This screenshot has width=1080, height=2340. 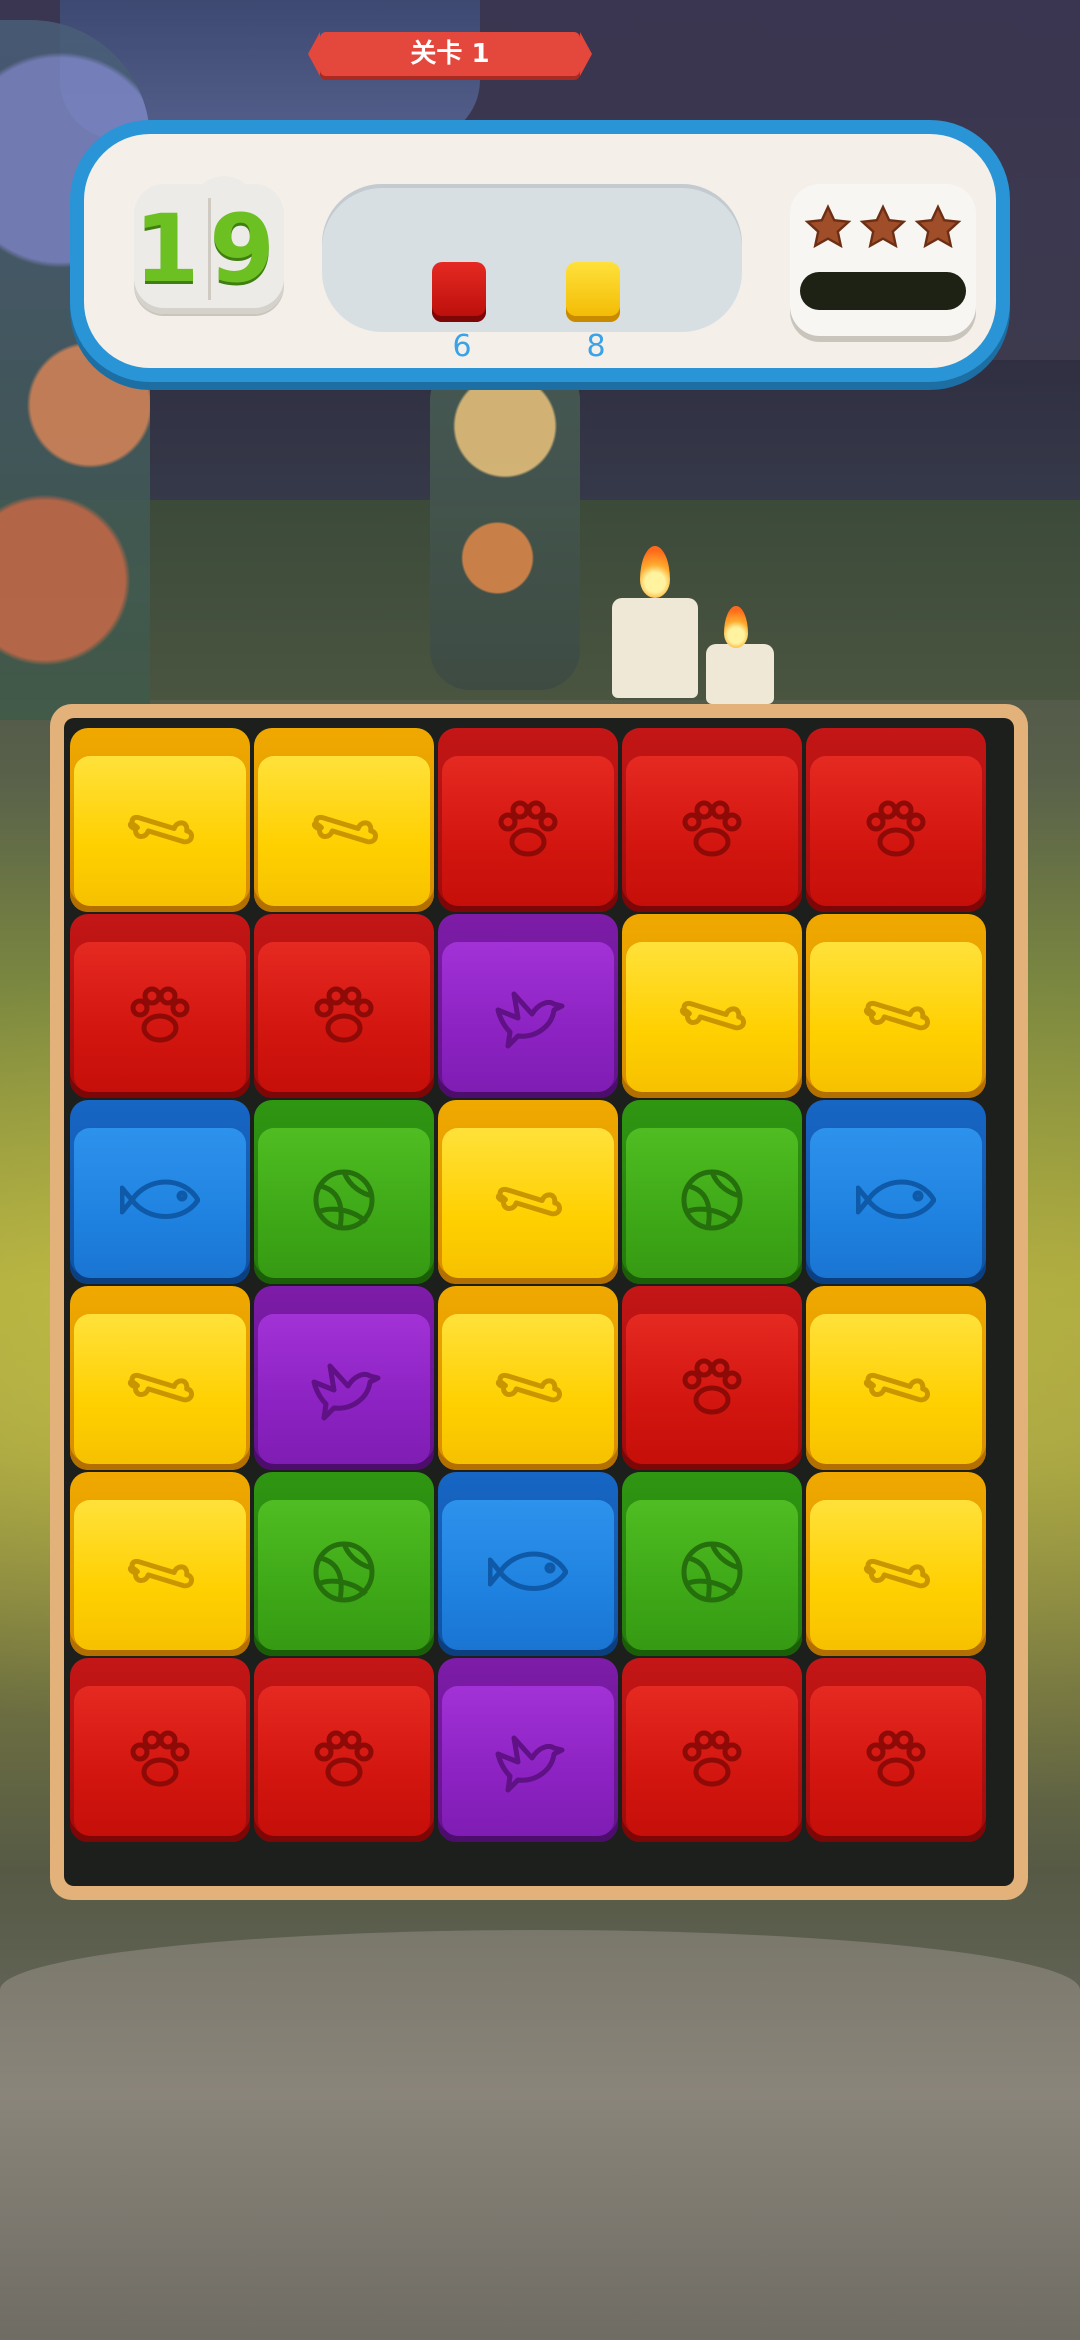 What do you see at coordinates (593, 292) in the screenshot?
I see `yellow-cube-icon` at bounding box center [593, 292].